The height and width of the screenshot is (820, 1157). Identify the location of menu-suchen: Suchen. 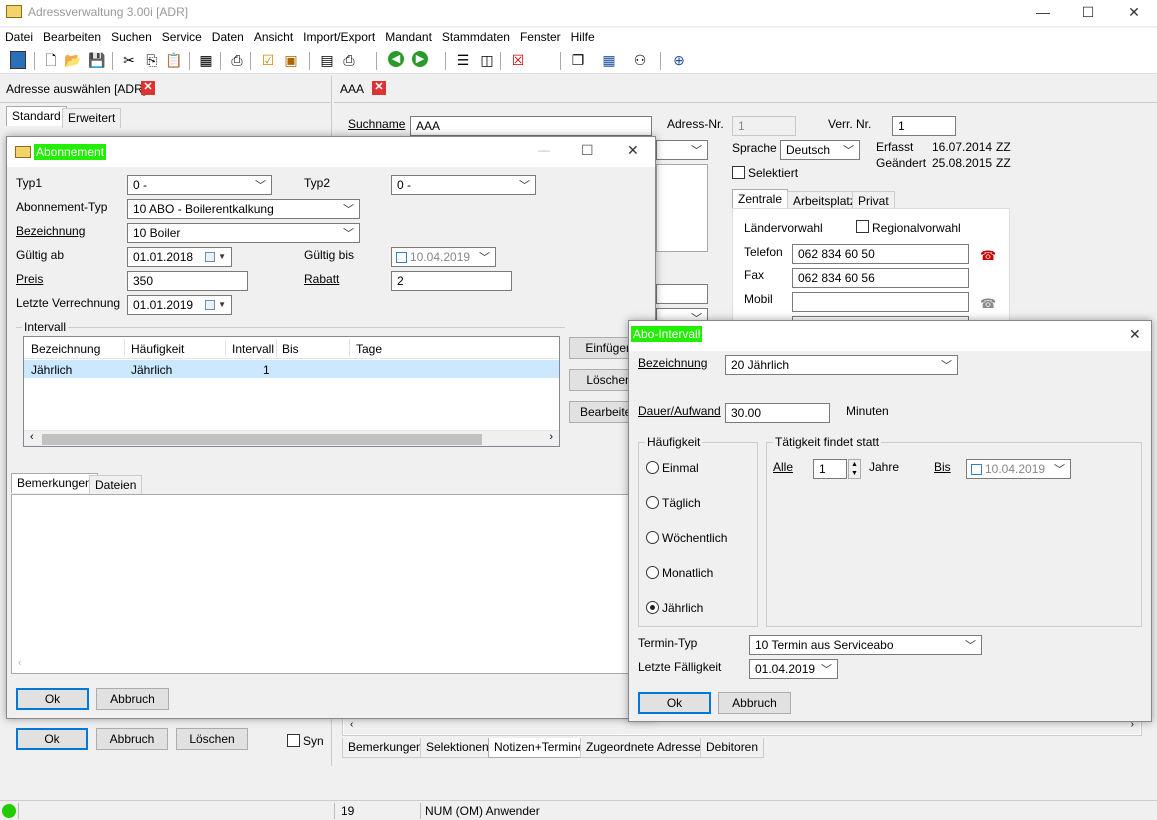
(131, 37).